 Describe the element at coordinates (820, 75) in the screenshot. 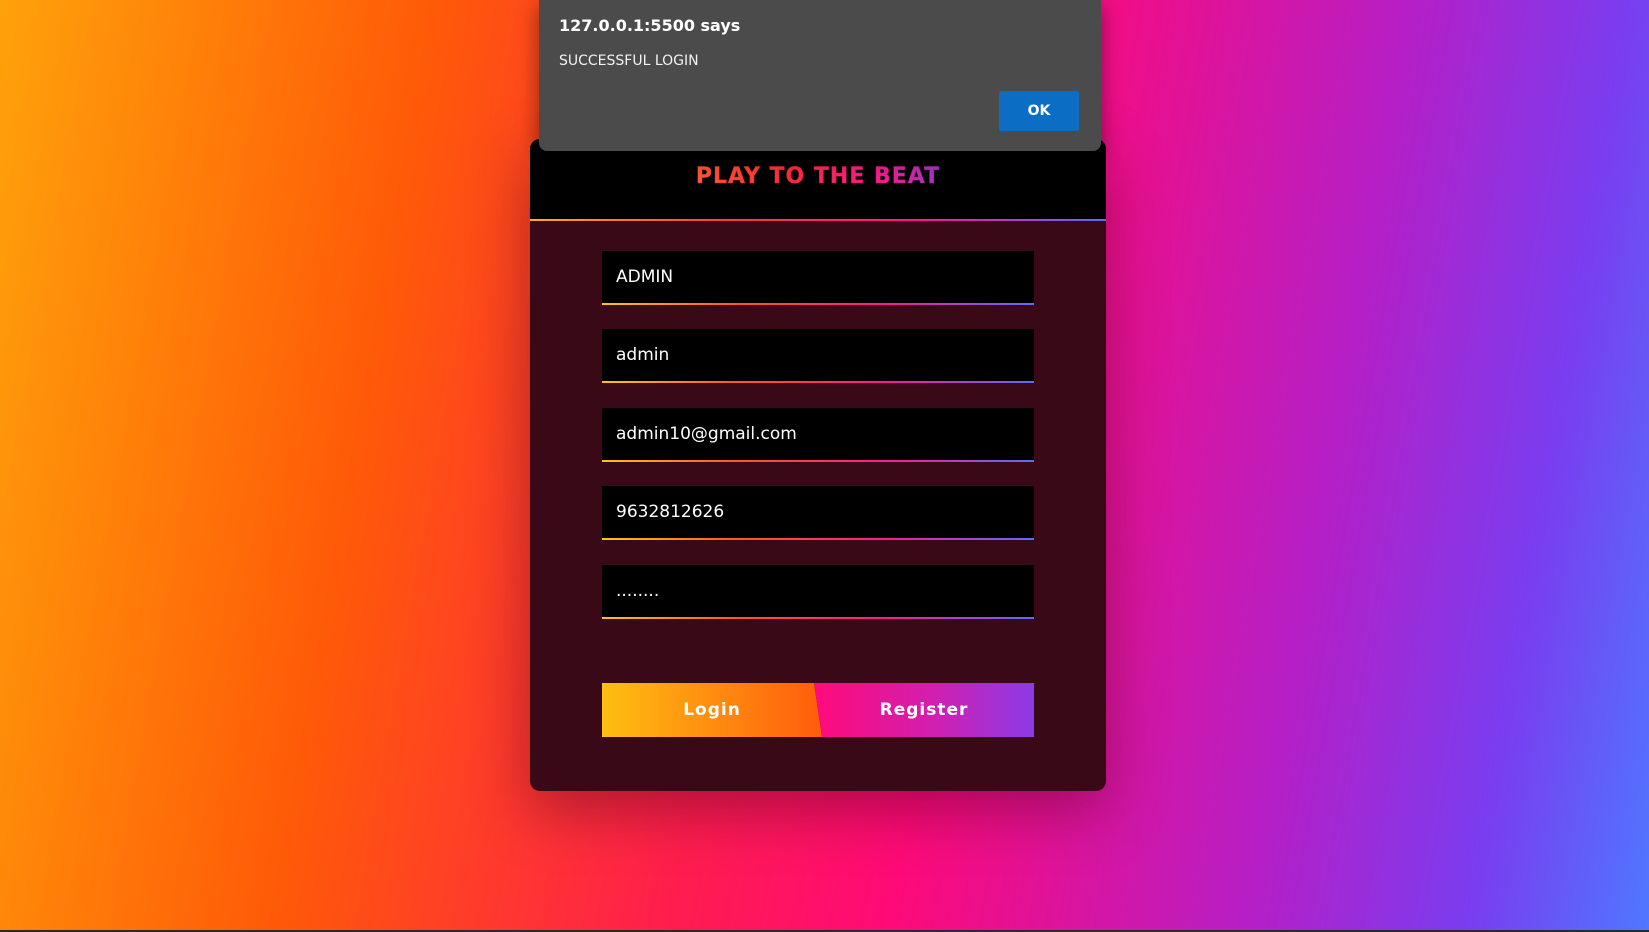

I see `alert-dialog: 127.0.0.1:5500 says SUCCESSFUL LOGIN OK` at that location.